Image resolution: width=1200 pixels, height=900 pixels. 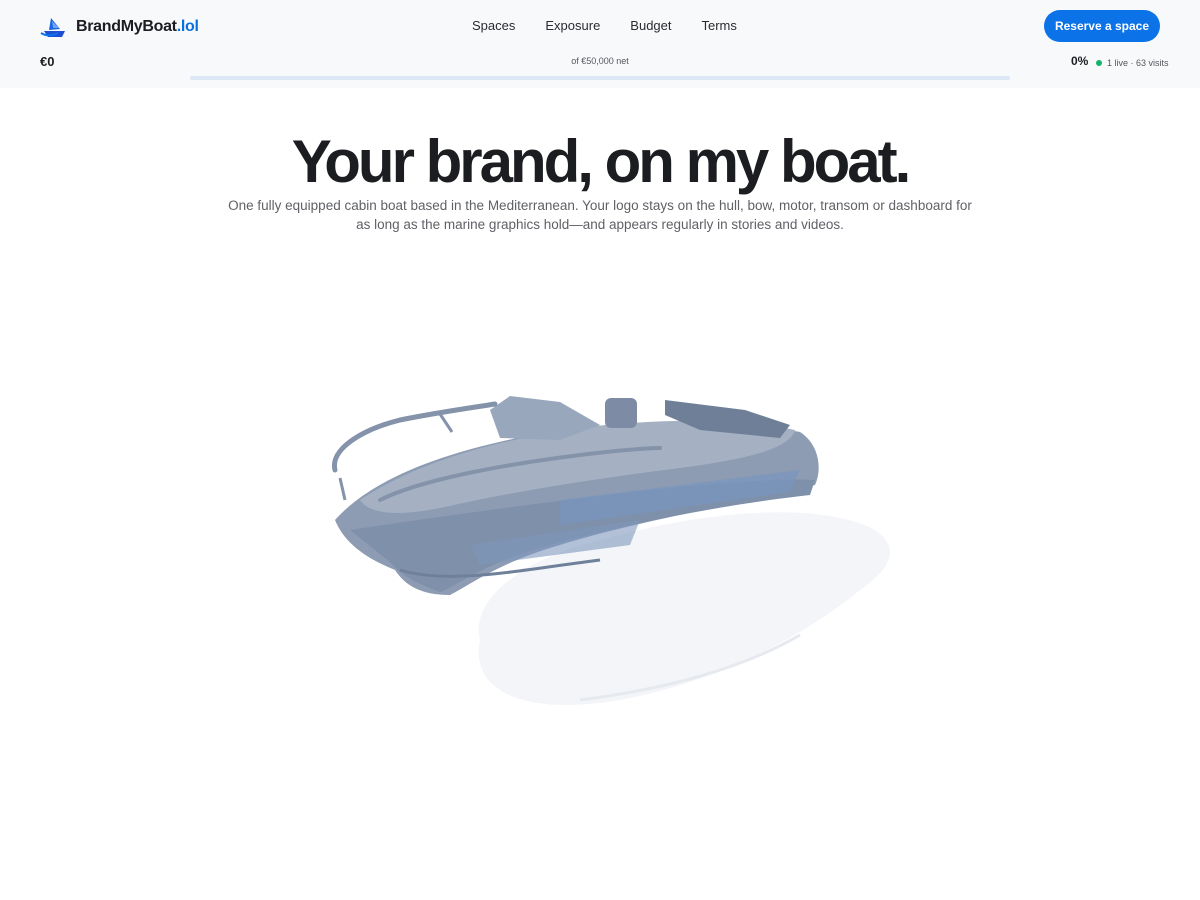 What do you see at coordinates (187, 26) in the screenshot?
I see `brand-tld: .lol` at bounding box center [187, 26].